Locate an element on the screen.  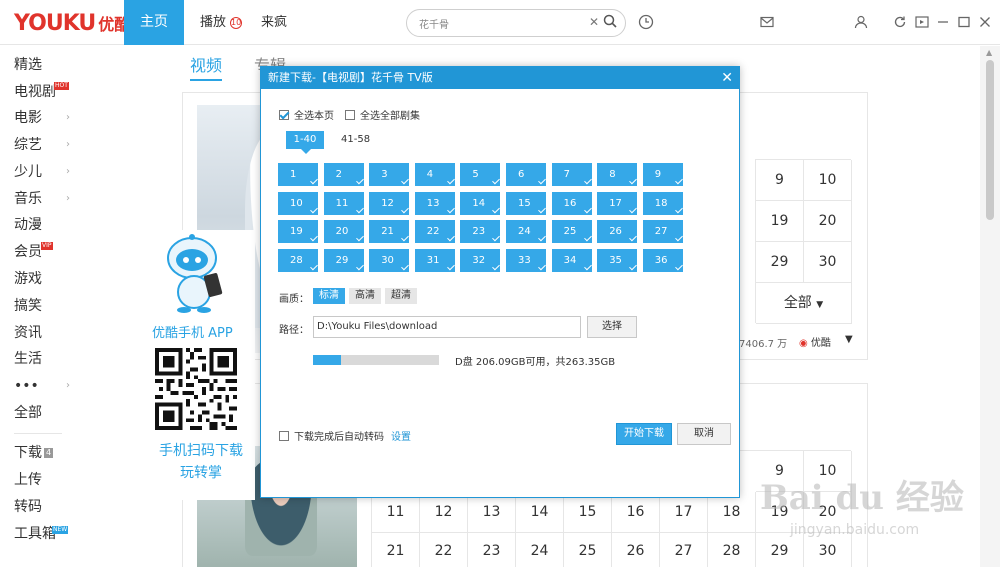
episode-cell: 18 is located at coordinates (732, 512).